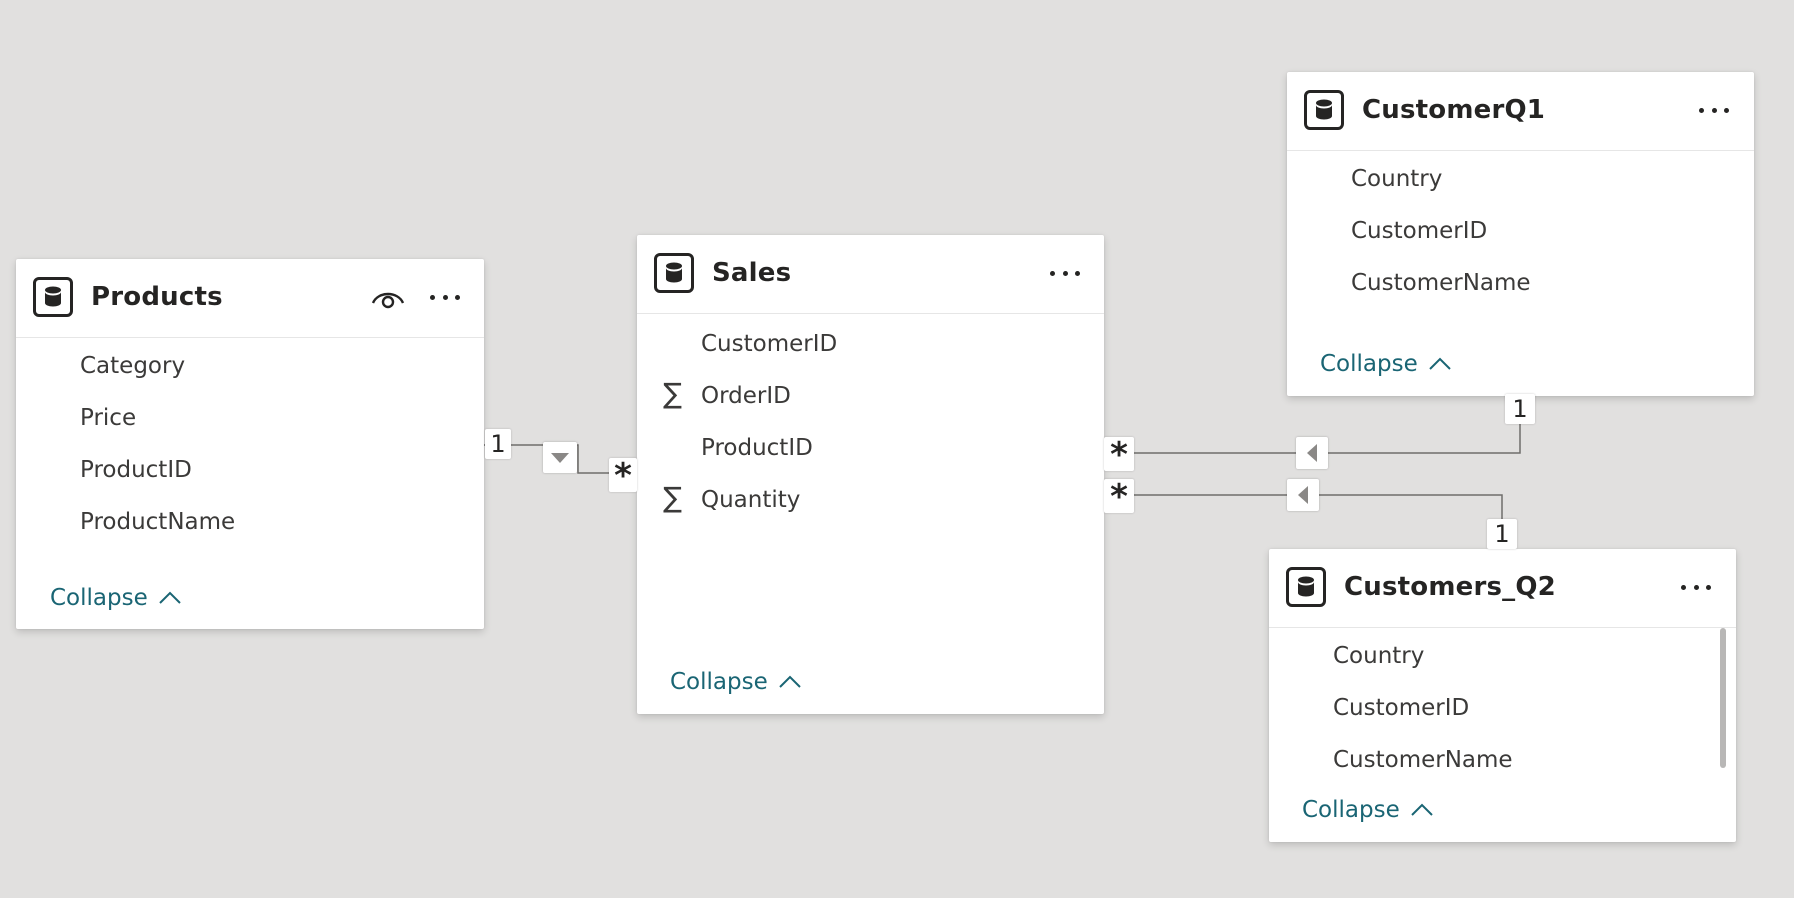 The width and height of the screenshot is (1794, 898). What do you see at coordinates (1450, 587) in the screenshot?
I see `table-title: Customers_Q2` at bounding box center [1450, 587].